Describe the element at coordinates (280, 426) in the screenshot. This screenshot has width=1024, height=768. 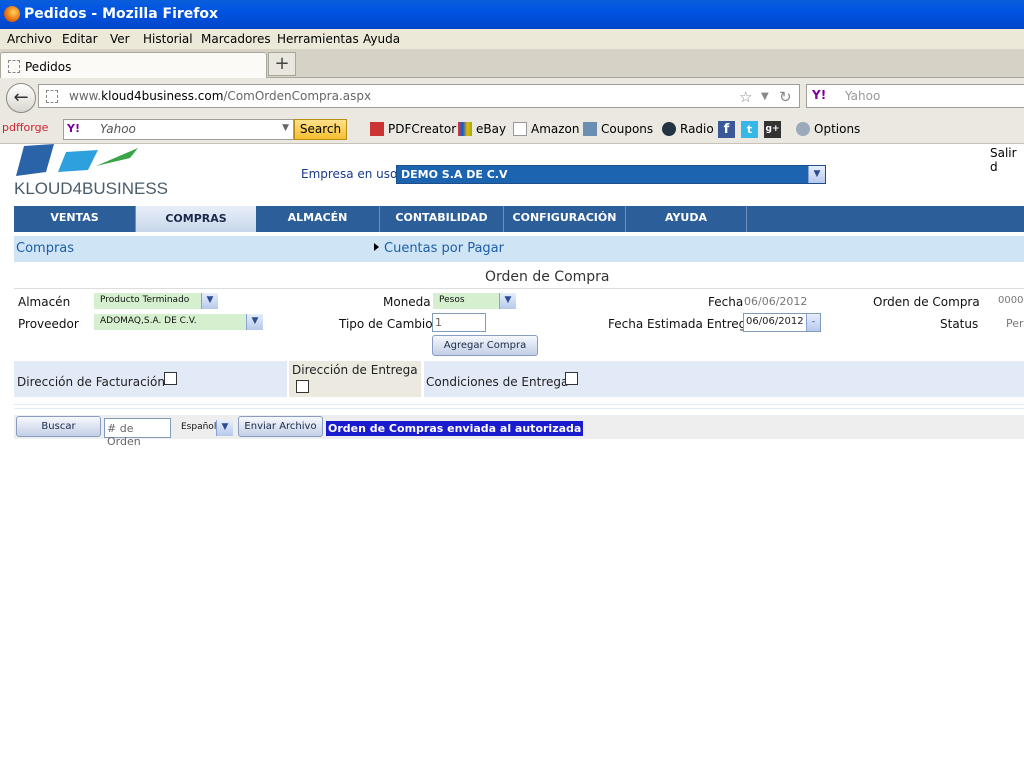
I see `enviar-archivo-button: Enviar Archivo` at that location.